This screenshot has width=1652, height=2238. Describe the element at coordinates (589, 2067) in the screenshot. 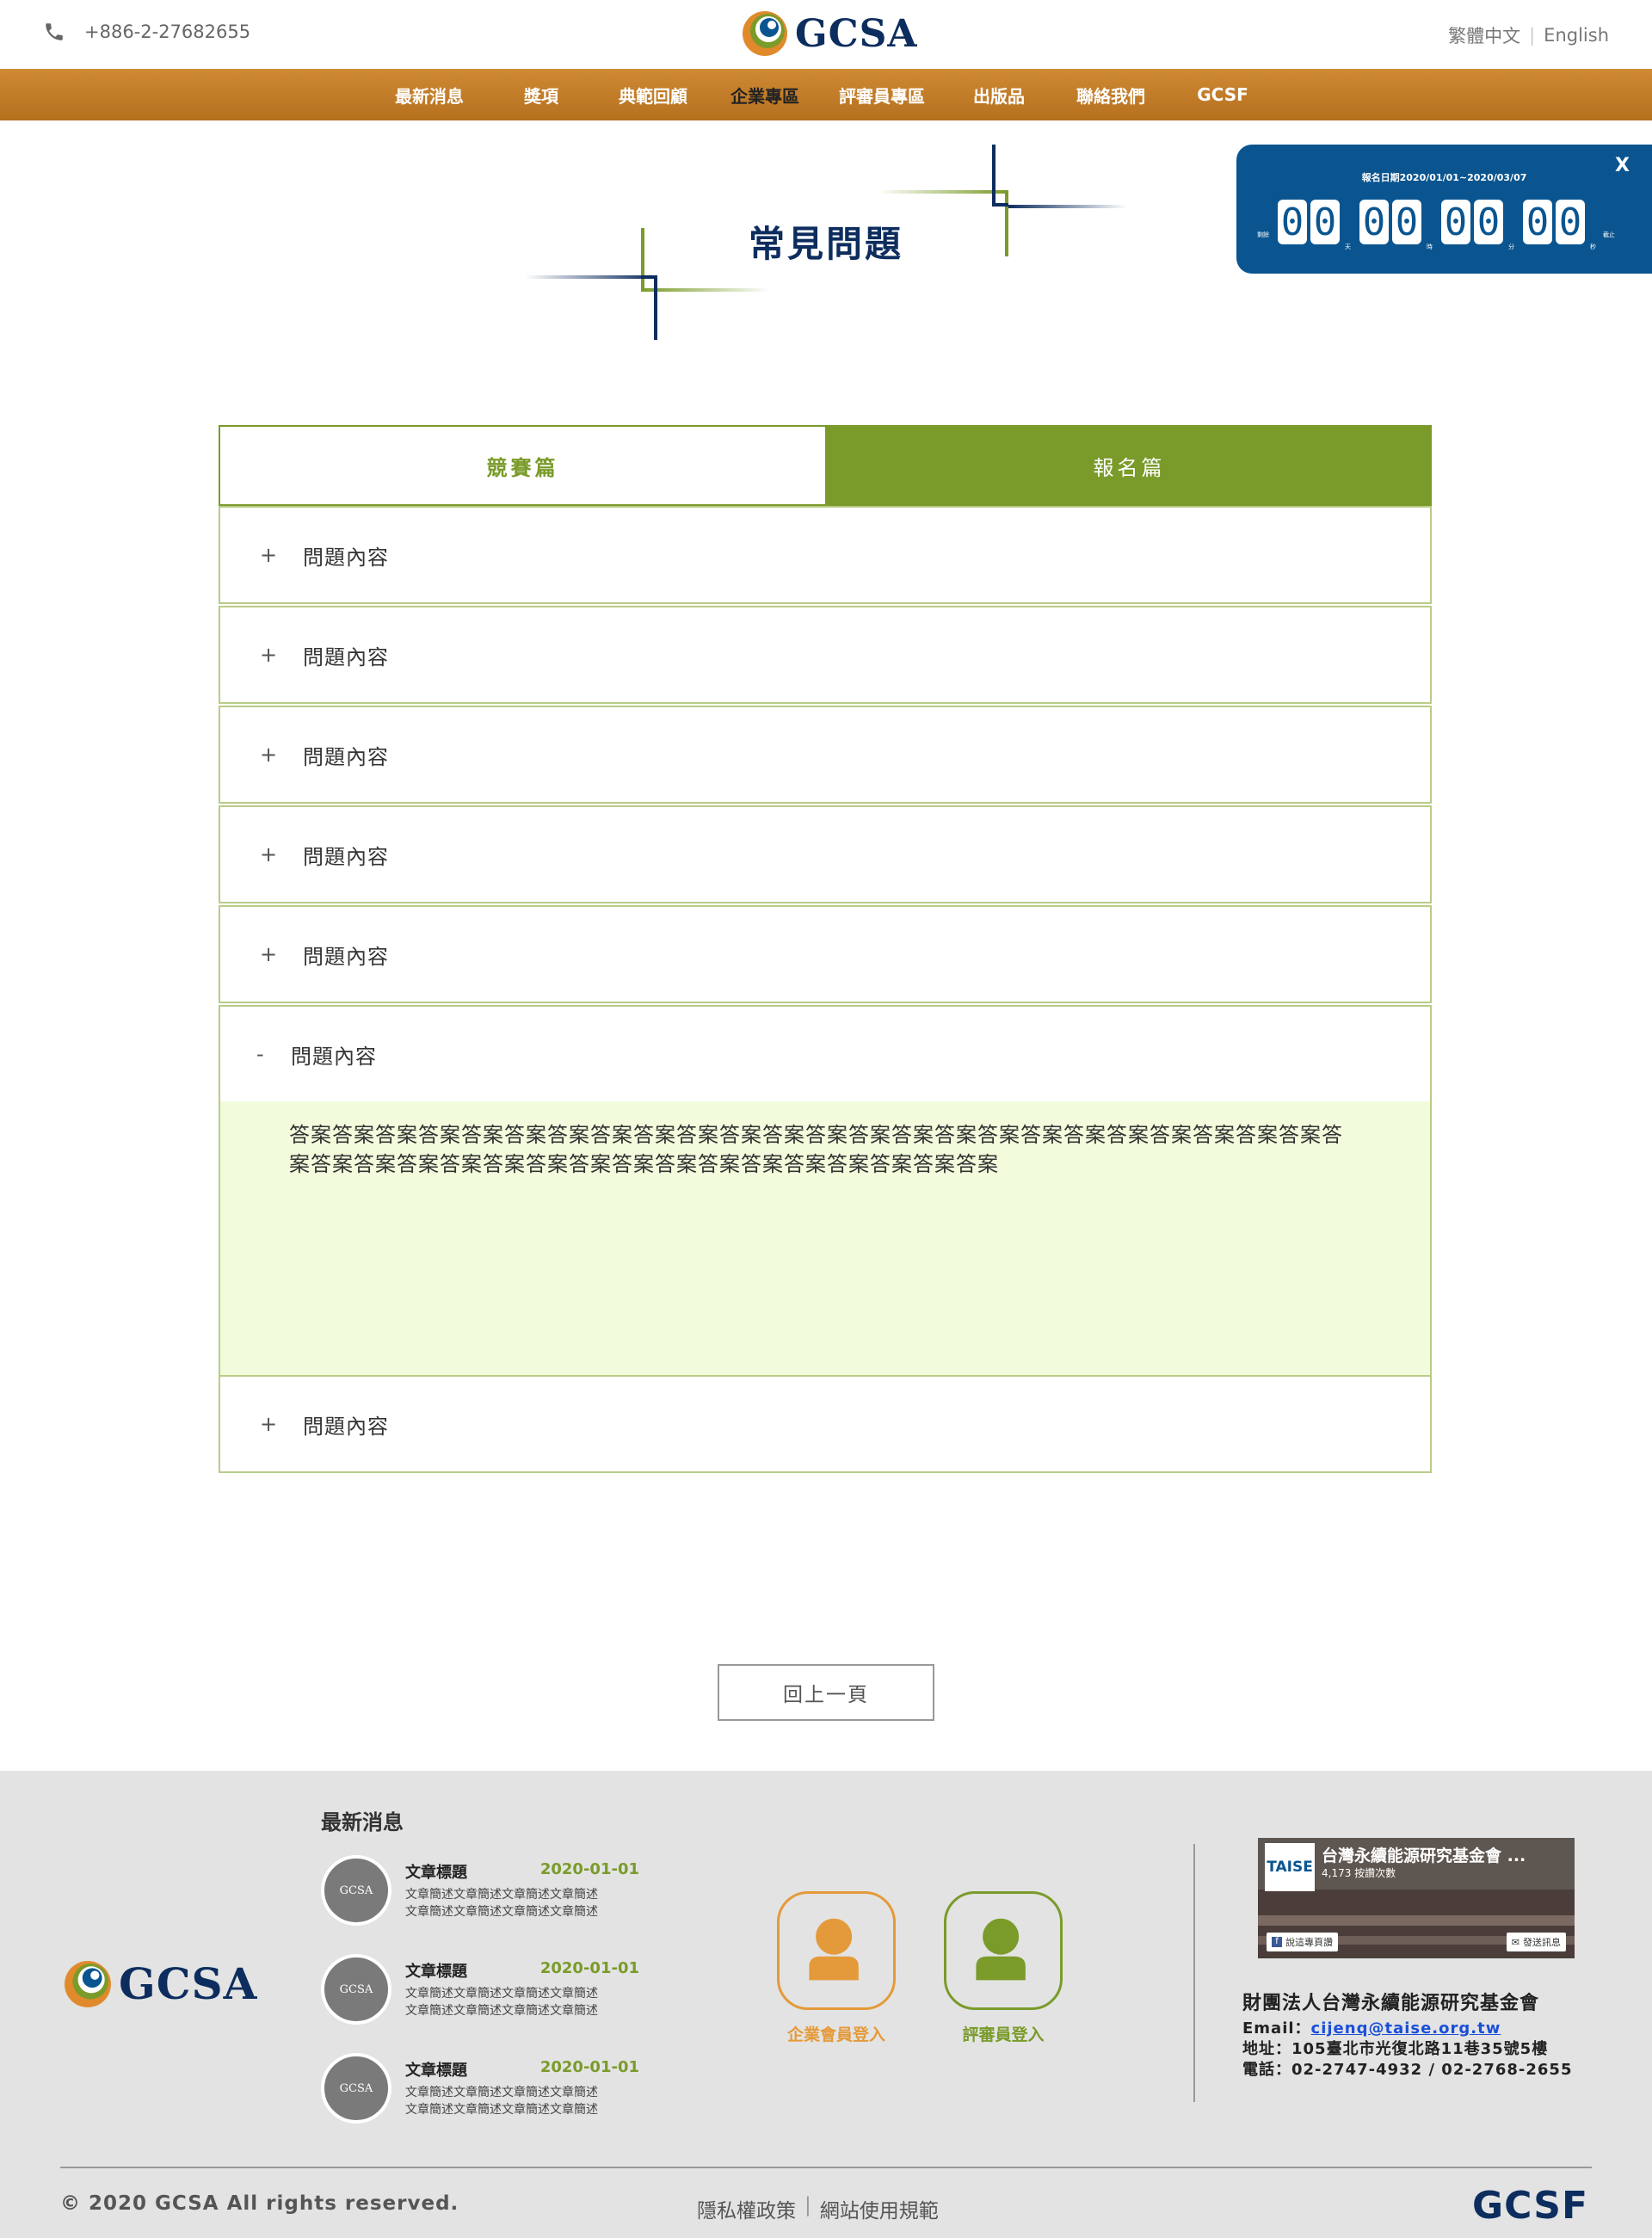

I see `news-date: 2020-01-01` at that location.